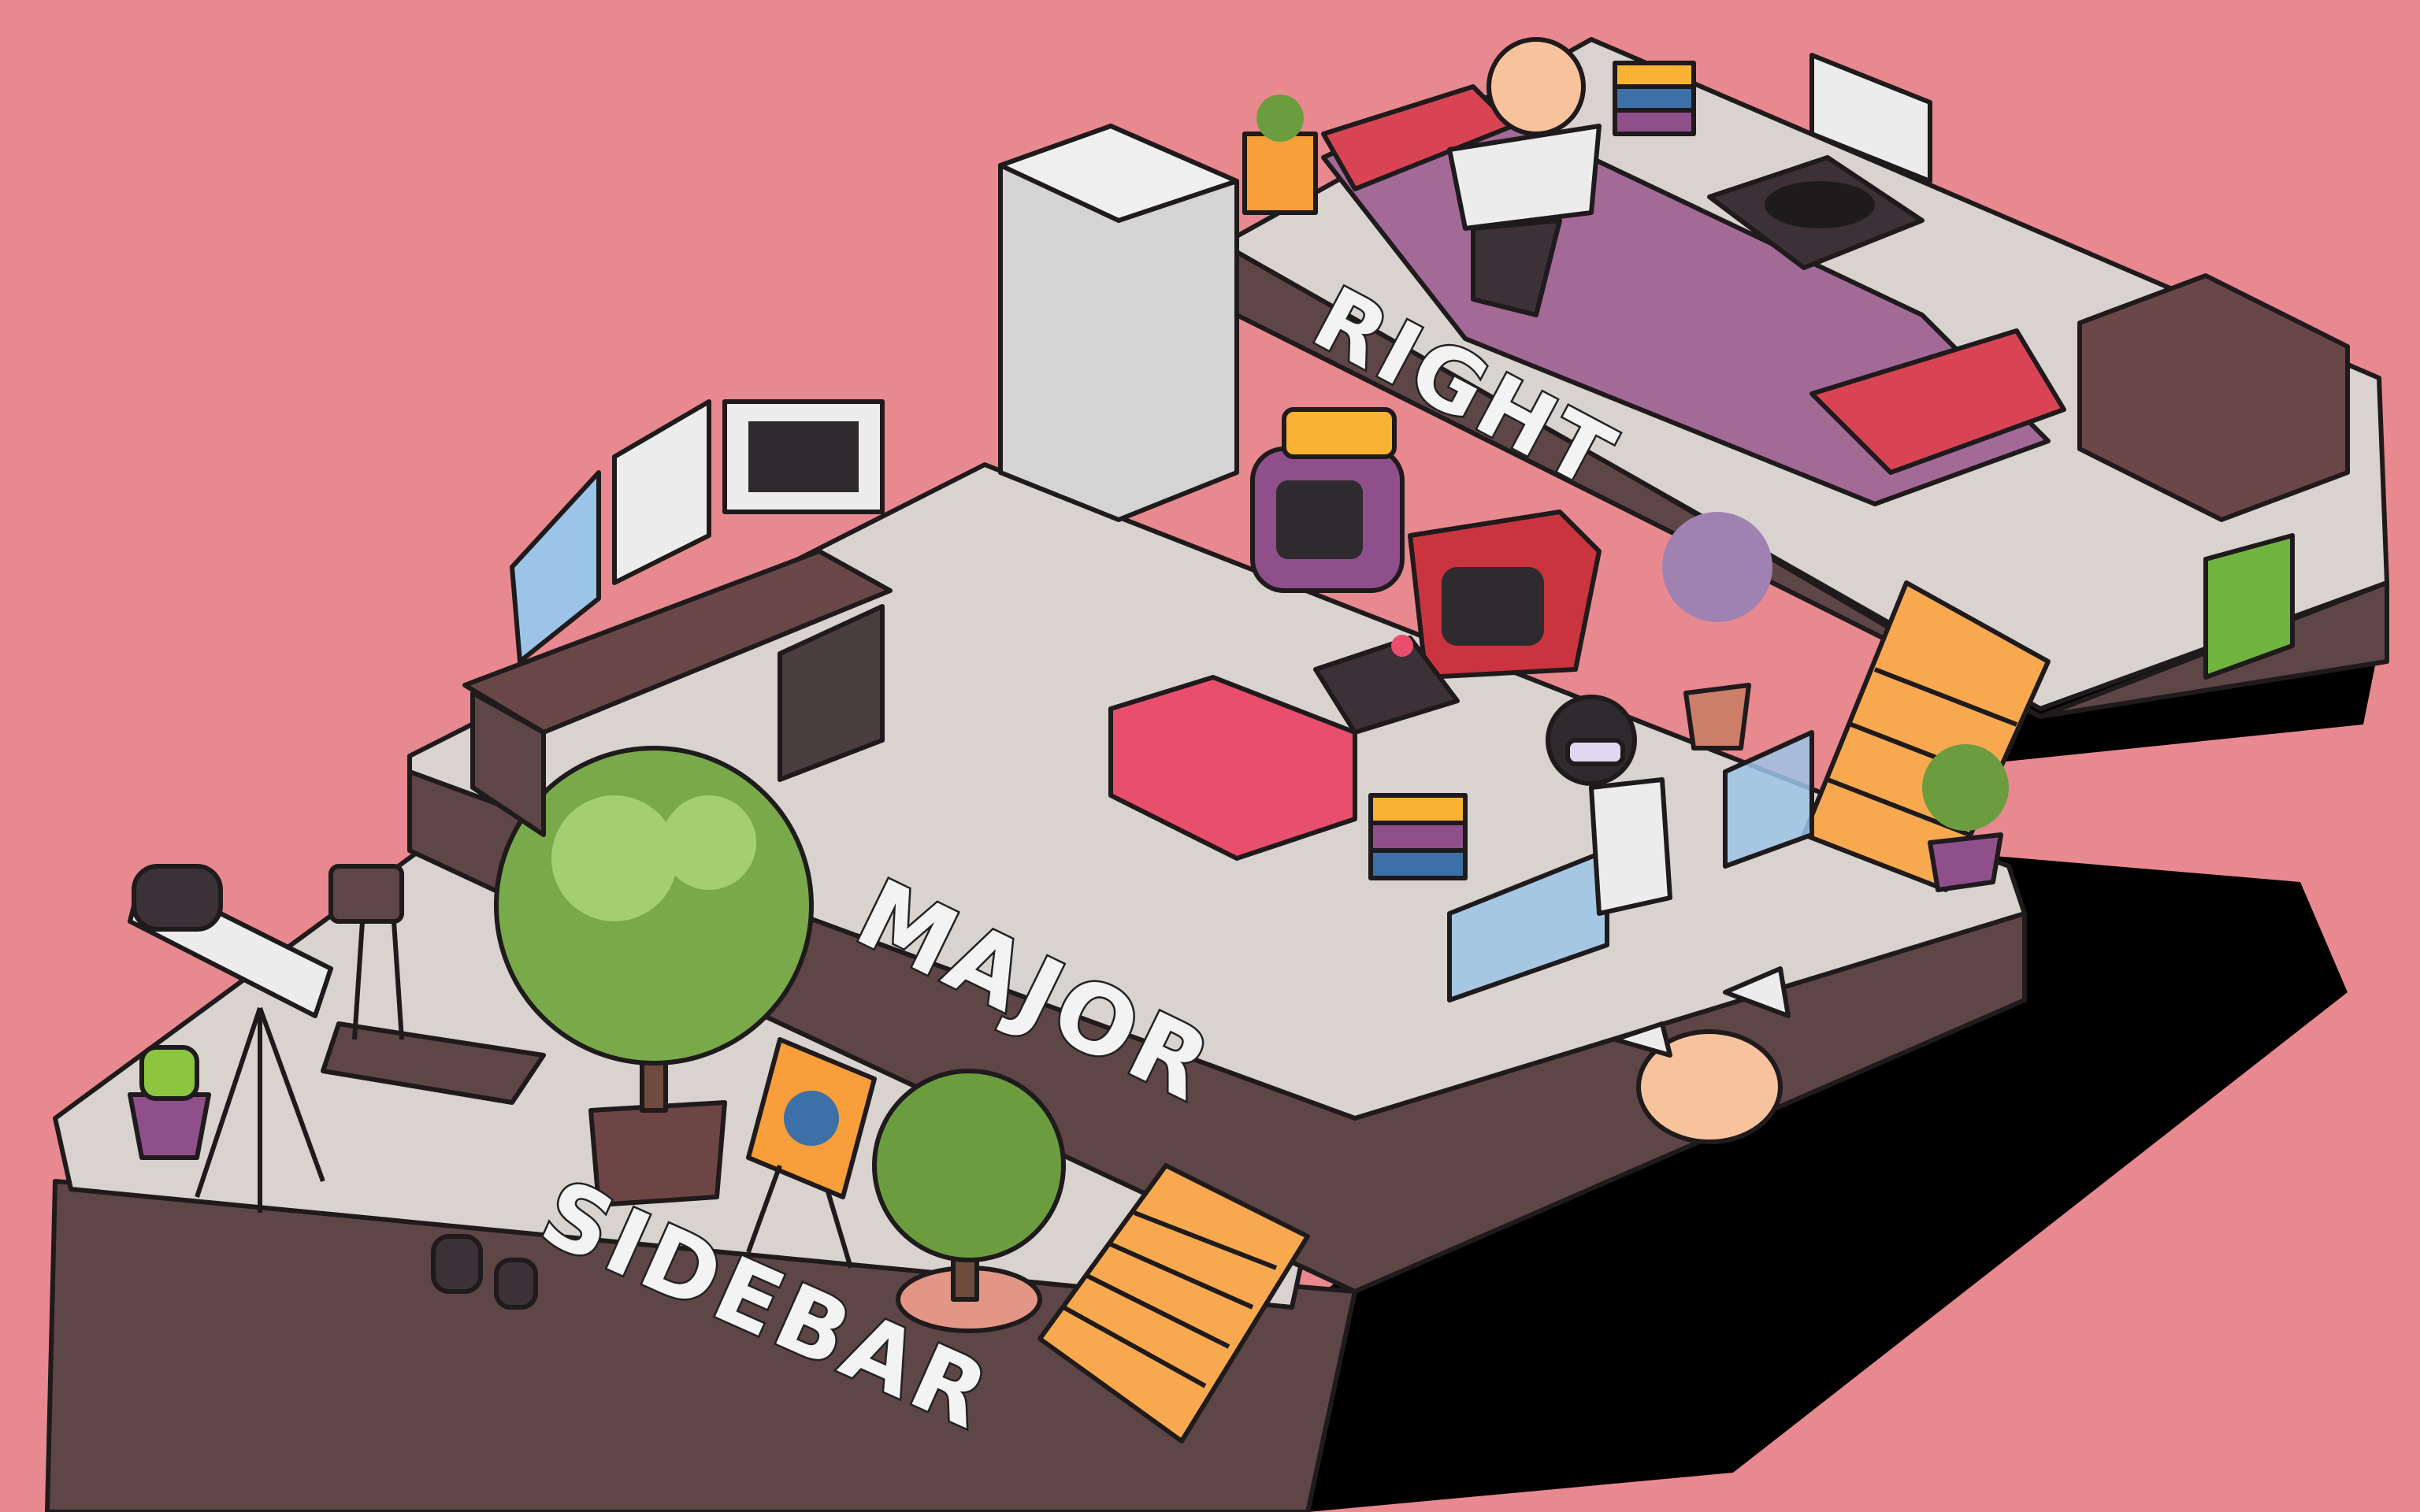 The width and height of the screenshot is (2420, 1512). What do you see at coordinates (969, 1201) in the screenshot?
I see `bonsai-icon` at bounding box center [969, 1201].